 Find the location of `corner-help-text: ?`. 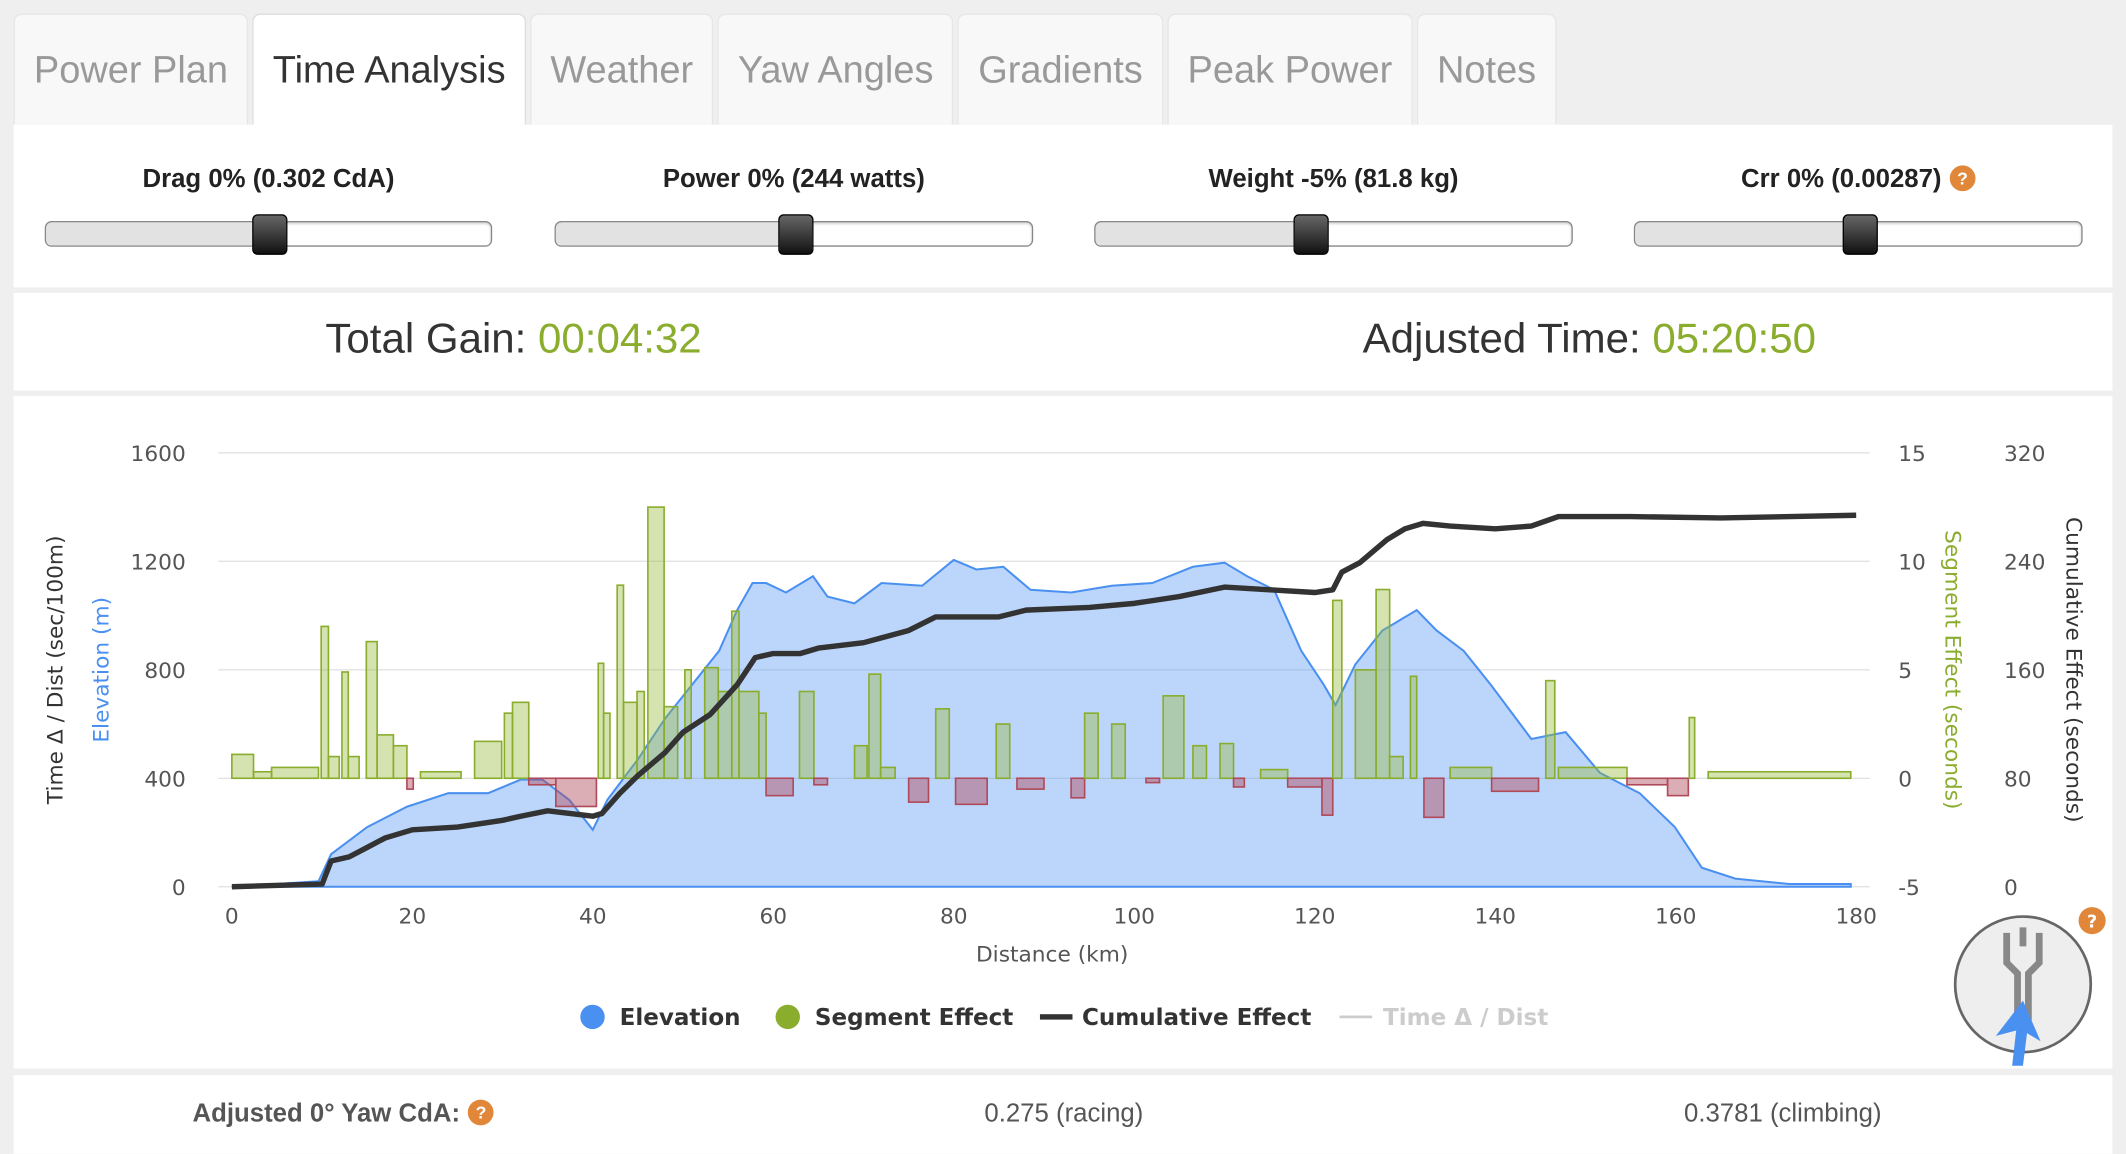

corner-help-text: ? is located at coordinates (2092, 922).